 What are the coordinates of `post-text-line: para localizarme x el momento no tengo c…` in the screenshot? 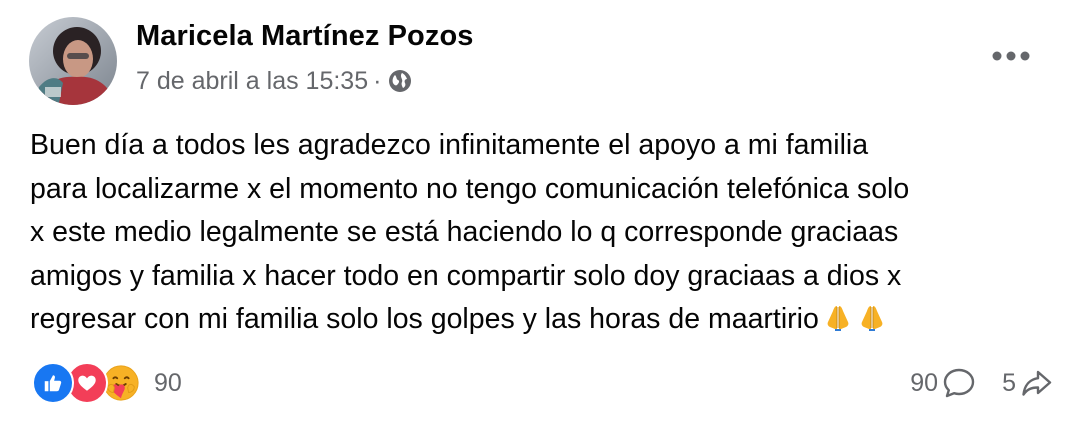 It's located at (470, 188).